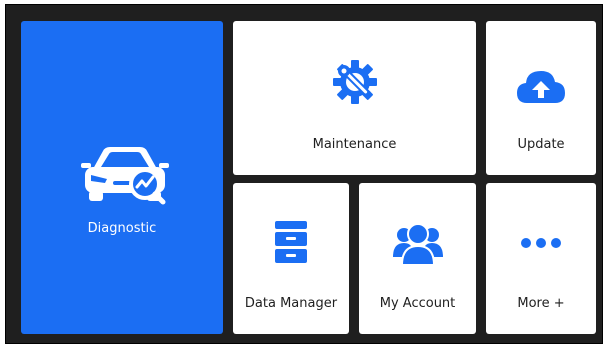 Image resolution: width=610 pixels, height=349 pixels. I want to click on data-manager-tile: Data Manager, so click(291, 258).